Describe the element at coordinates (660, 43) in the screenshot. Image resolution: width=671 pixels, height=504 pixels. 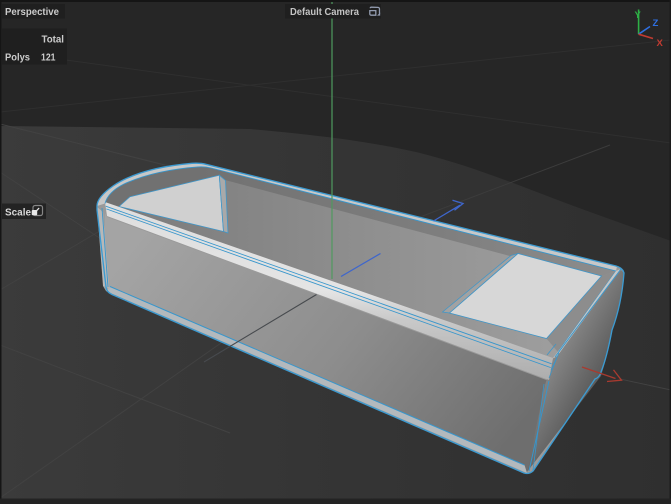
I see `svg-text: X` at that location.